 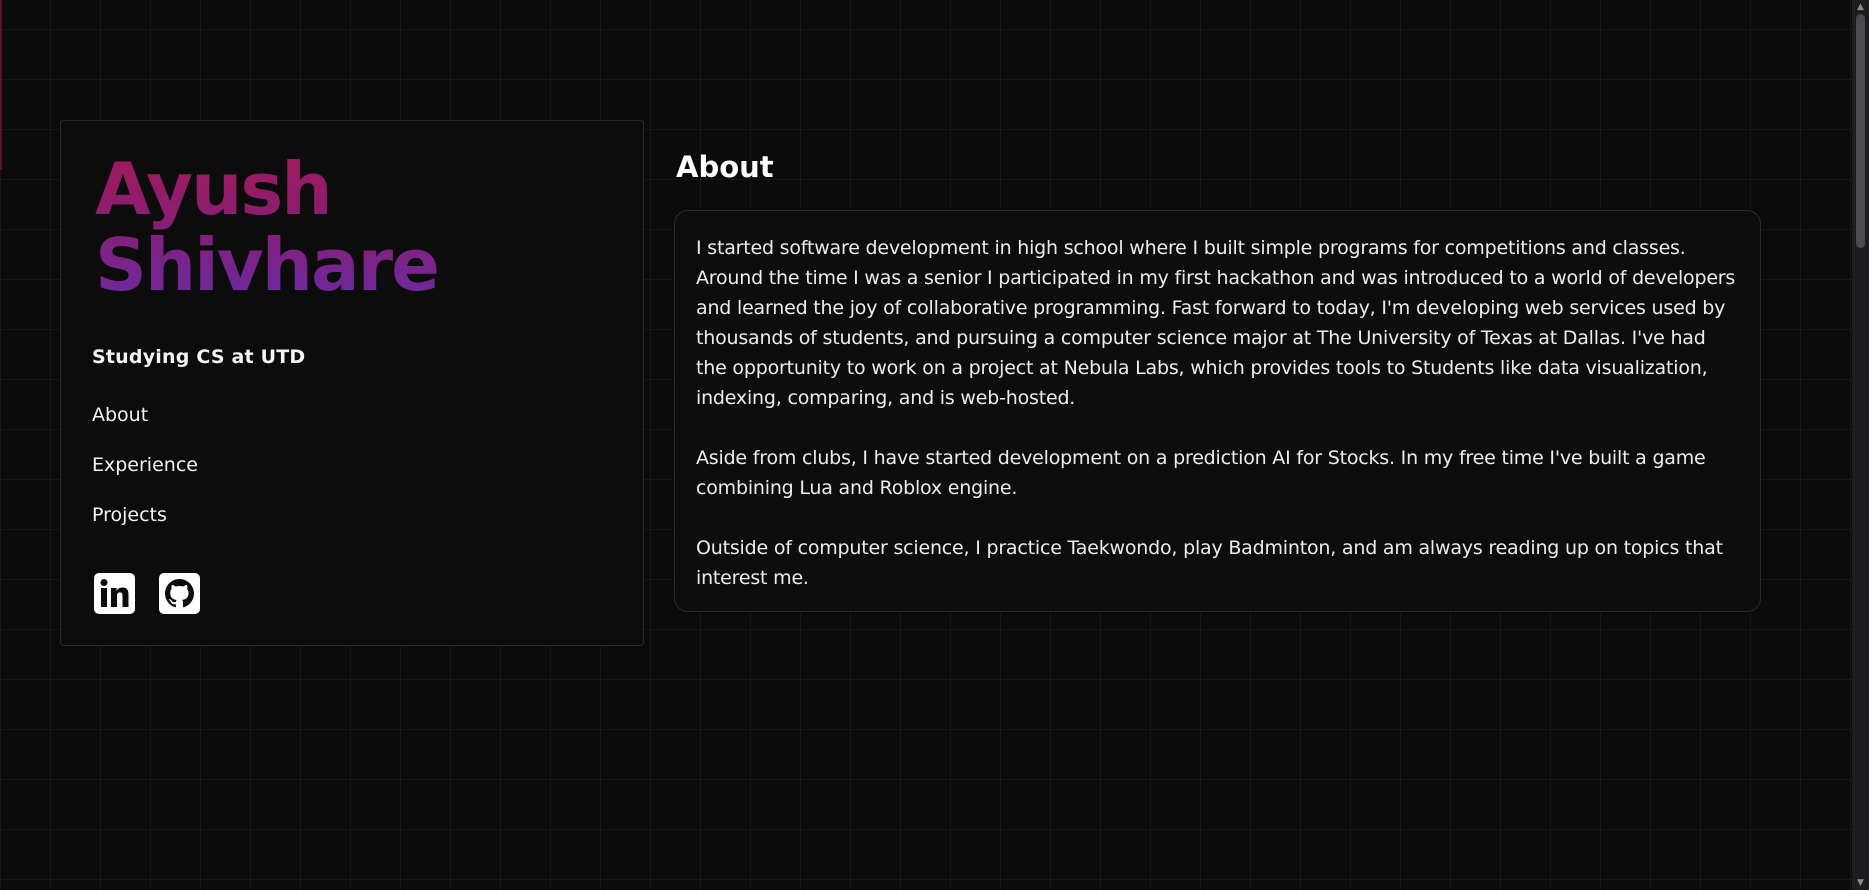 I want to click on github-link, so click(x=179, y=593).